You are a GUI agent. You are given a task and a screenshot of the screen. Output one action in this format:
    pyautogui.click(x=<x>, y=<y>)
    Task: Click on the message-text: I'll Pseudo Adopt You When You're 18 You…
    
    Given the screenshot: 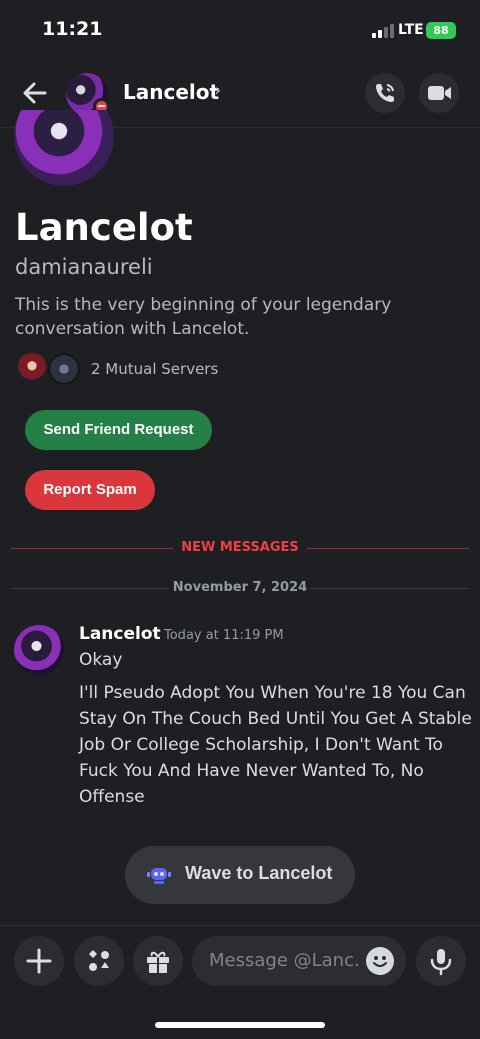 What is the action you would take?
    pyautogui.click(x=276, y=745)
    